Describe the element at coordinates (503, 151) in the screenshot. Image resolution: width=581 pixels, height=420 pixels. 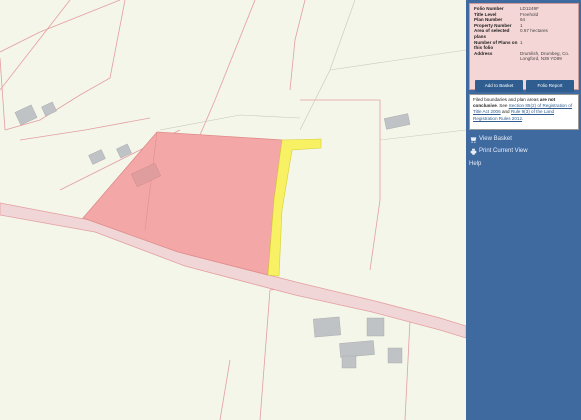
I see `print-view-label: Print Current View` at that location.